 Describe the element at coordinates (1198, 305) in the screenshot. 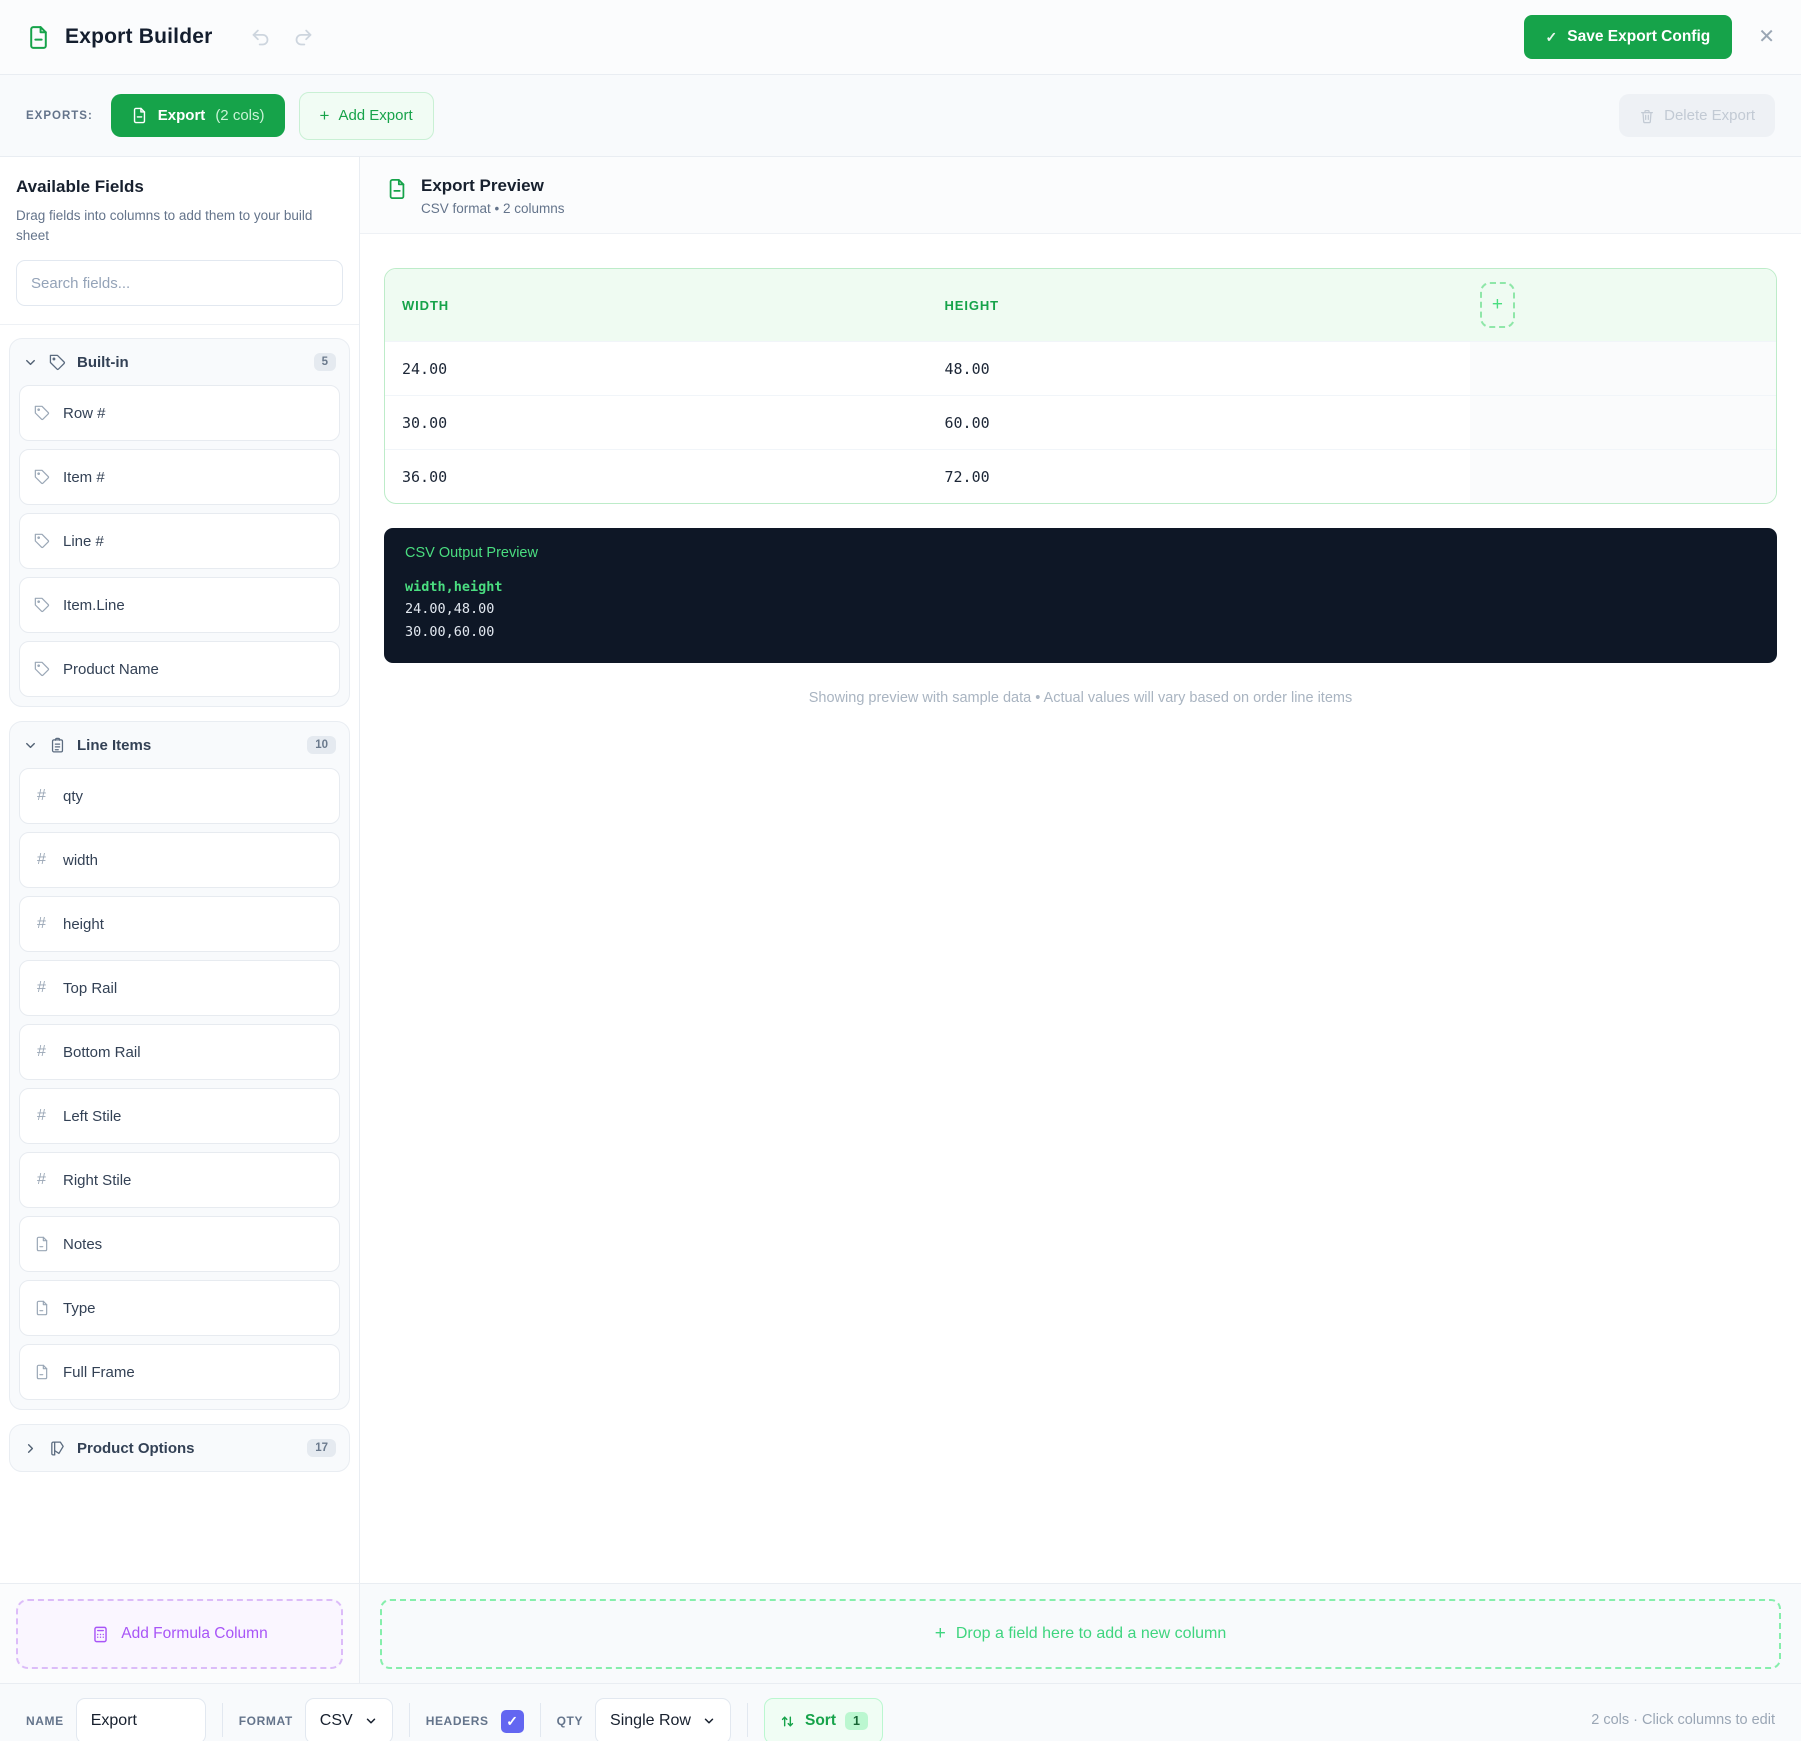

I see `column-header-height: HEIGHT` at that location.